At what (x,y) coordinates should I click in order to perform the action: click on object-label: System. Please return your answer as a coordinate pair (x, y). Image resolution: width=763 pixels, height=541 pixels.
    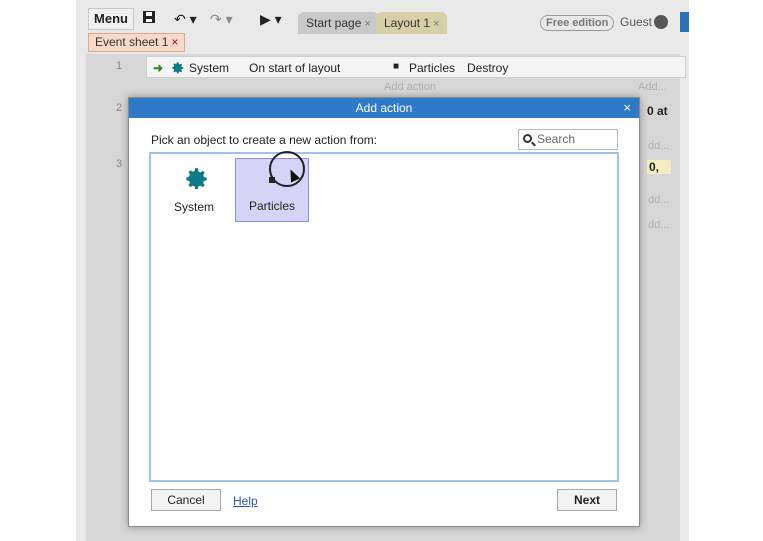
    Looking at the image, I should click on (193, 207).